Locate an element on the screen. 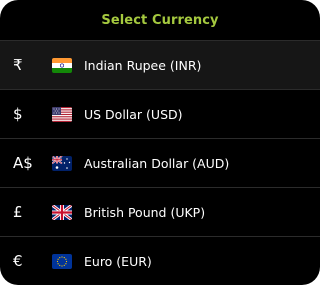 The width and height of the screenshot is (320, 285). currency-name: Indian Rupee (INR) is located at coordinates (143, 65).